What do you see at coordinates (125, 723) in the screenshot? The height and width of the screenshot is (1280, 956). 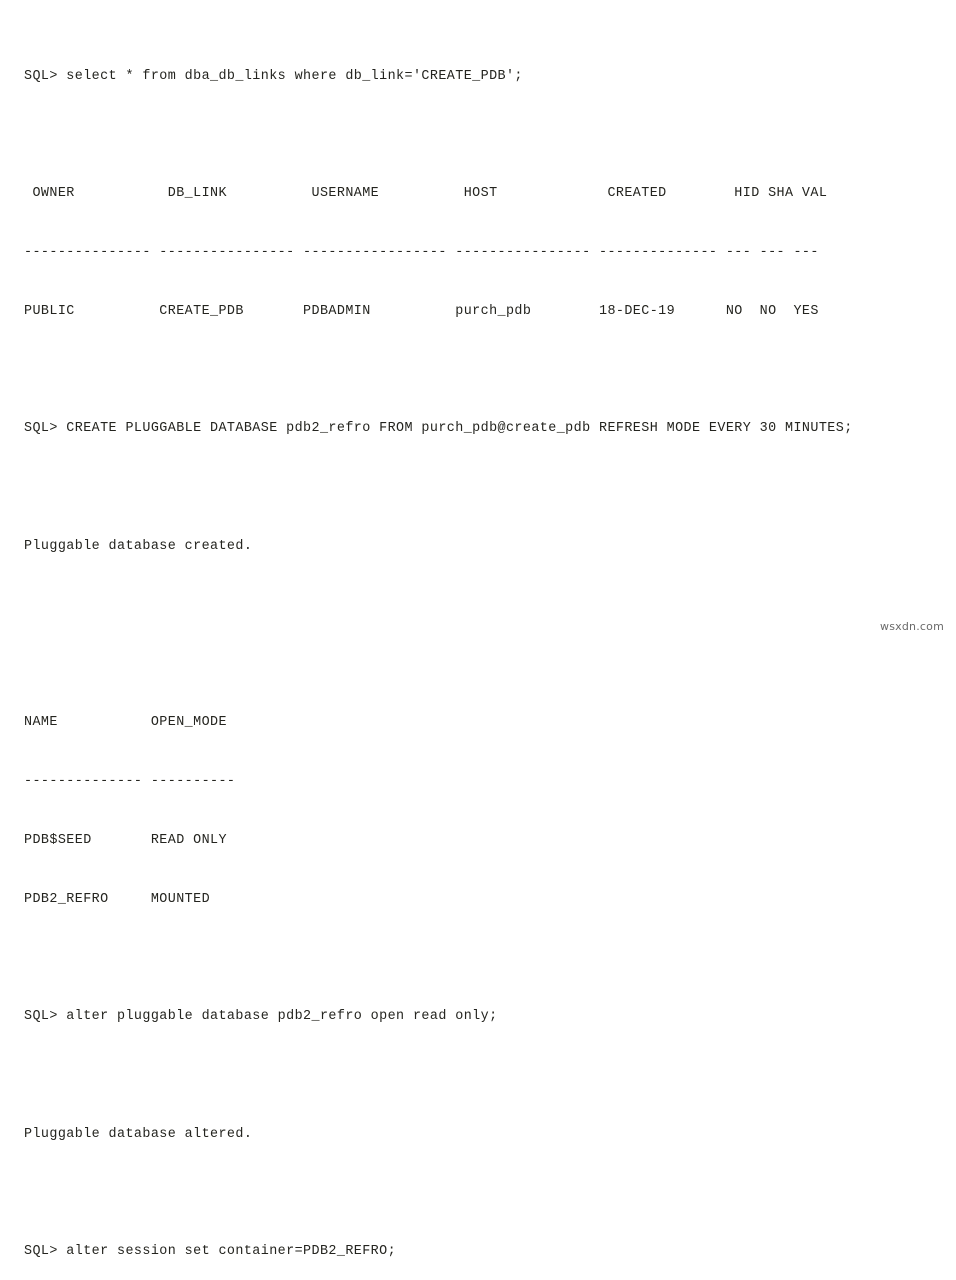 I see `result-header-row: NAME OPEN_MODE` at bounding box center [125, 723].